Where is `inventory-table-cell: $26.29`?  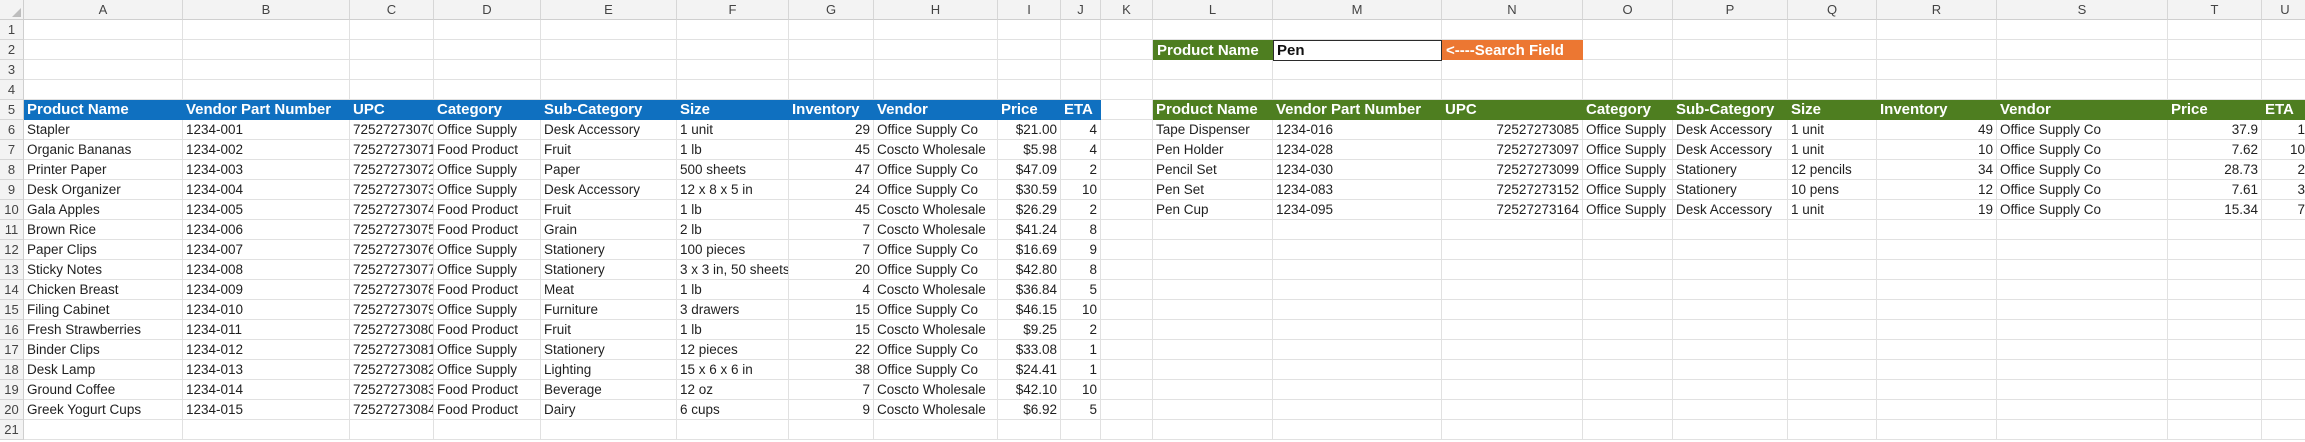 inventory-table-cell: $26.29 is located at coordinates (1029, 210).